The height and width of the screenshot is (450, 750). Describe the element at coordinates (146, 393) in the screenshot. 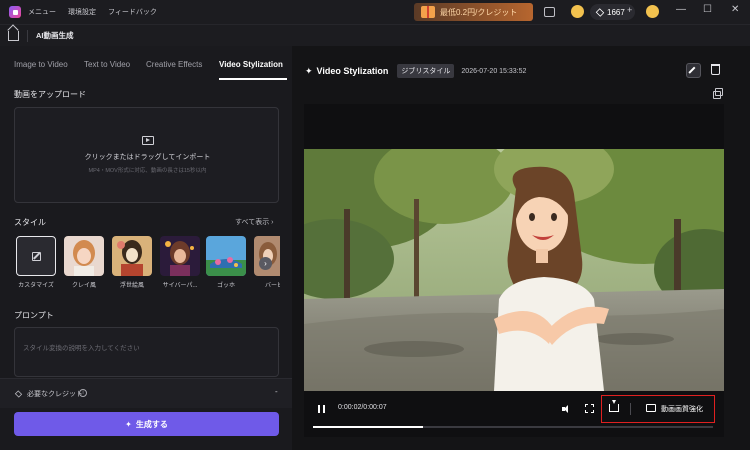

I see `credit-row: 必要なクレジット i -` at that location.